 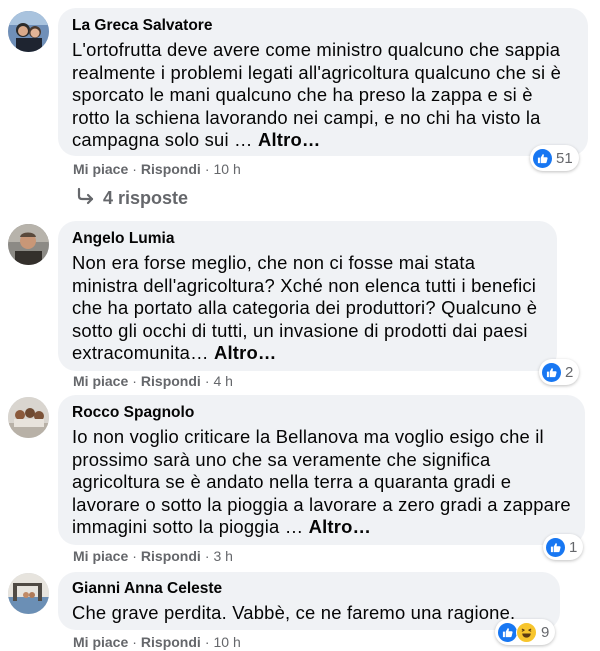 I want to click on comment-author: Gianni Anna Celeste, so click(x=309, y=589).